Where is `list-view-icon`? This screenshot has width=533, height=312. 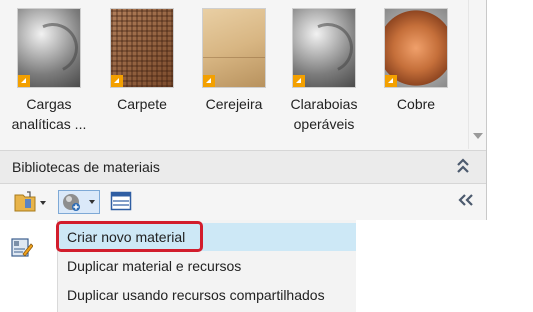 list-view-icon is located at coordinates (121, 201).